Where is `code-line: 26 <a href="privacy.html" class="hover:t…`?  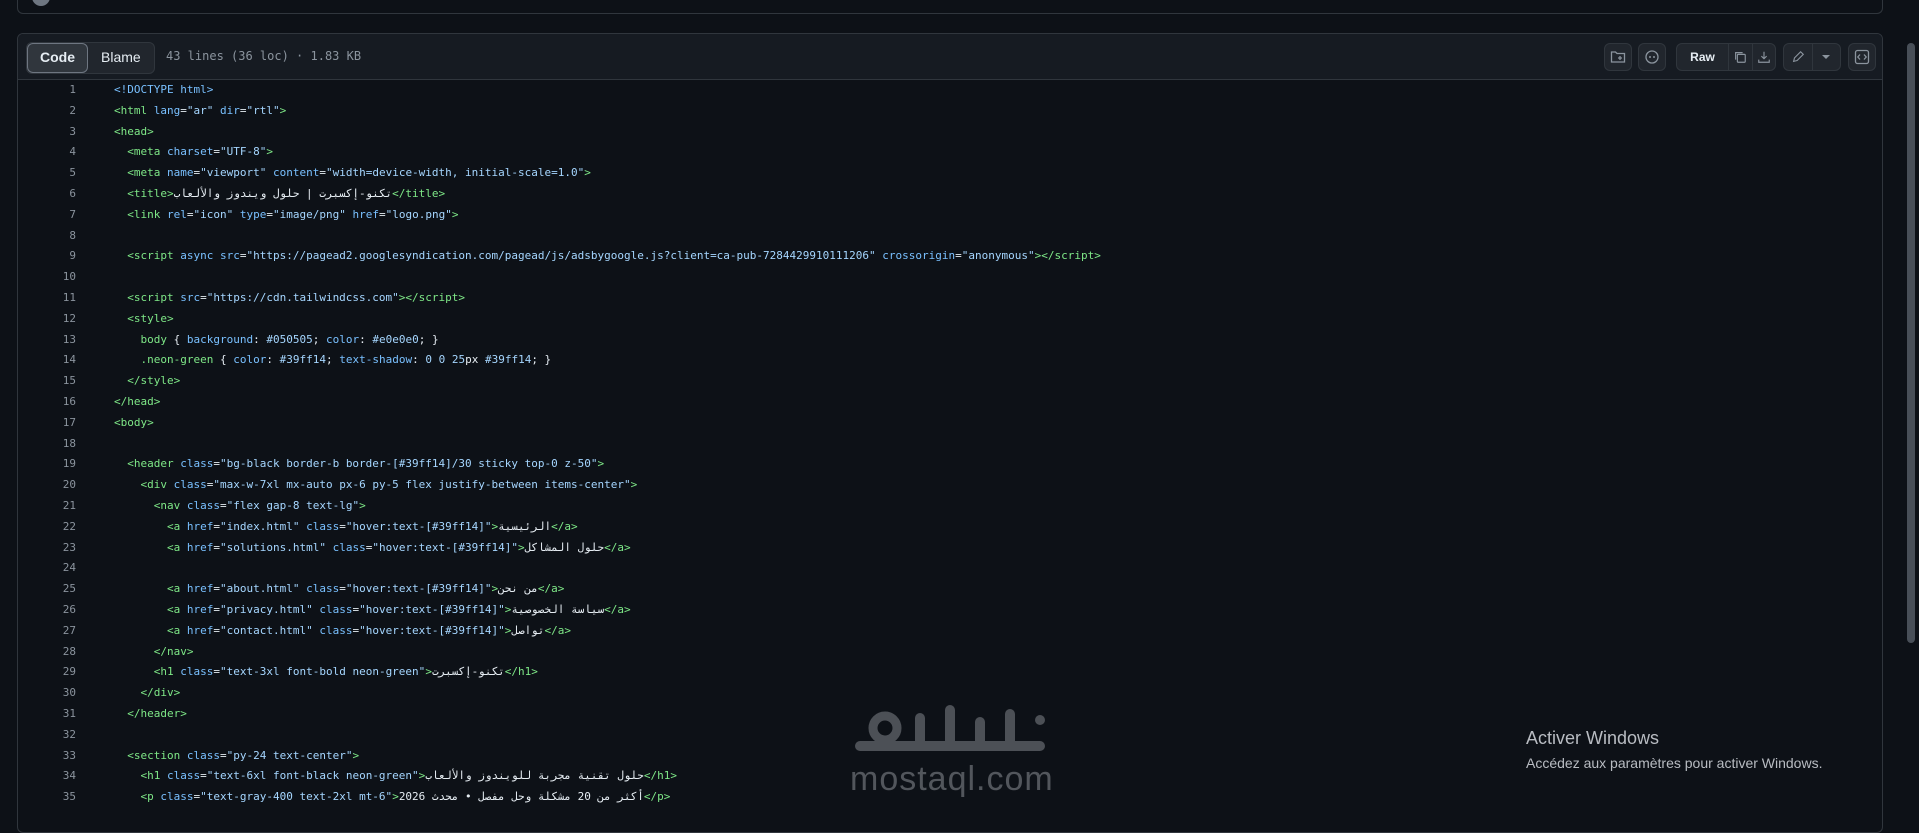
code-line: 26 <a href="privacy.html" class="hover:t… is located at coordinates (943, 610).